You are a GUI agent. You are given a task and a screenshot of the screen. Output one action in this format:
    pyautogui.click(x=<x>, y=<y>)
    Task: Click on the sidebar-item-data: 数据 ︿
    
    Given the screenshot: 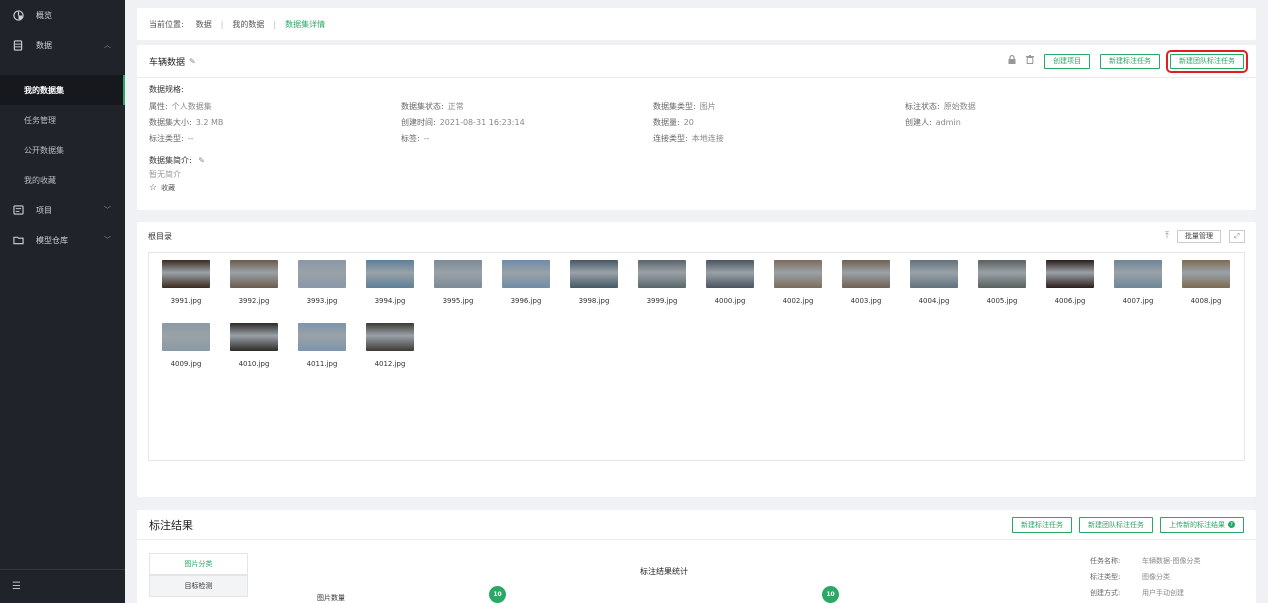 What is the action you would take?
    pyautogui.click(x=62, y=45)
    